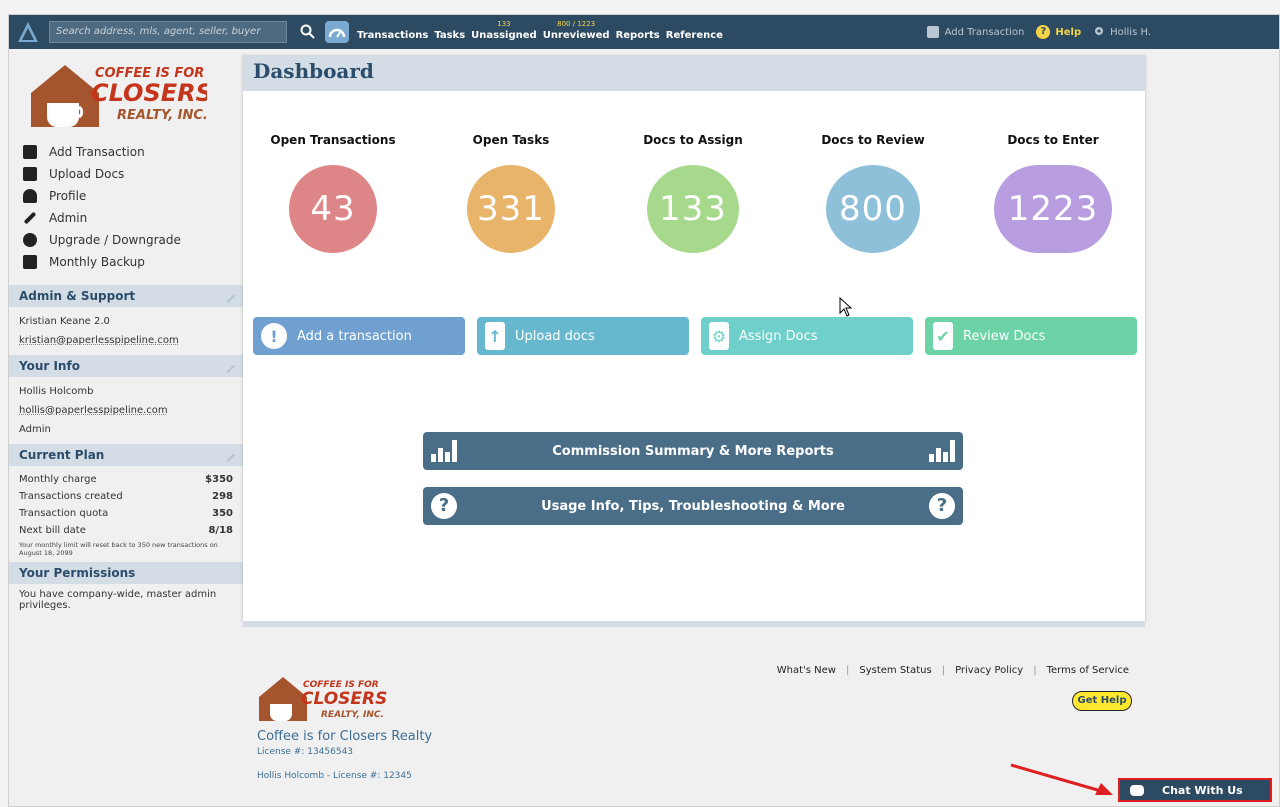  I want to click on upload-doc-icon: ↑, so click(495, 336).